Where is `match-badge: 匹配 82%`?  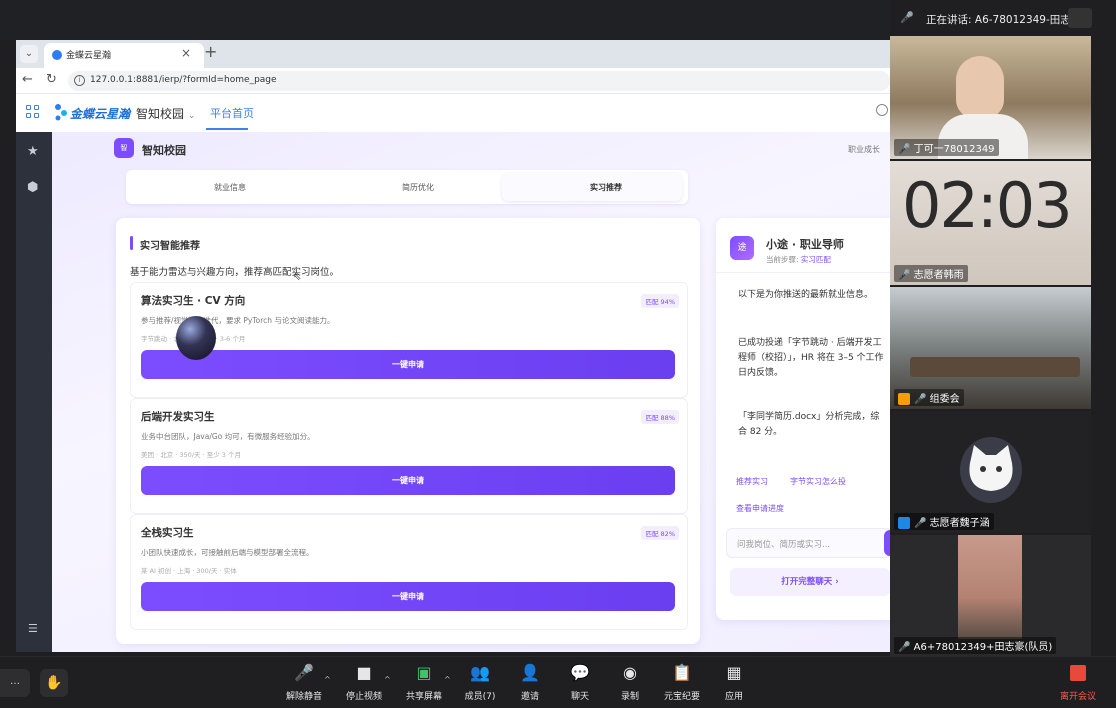
match-badge: 匹配 82% is located at coordinates (660, 533).